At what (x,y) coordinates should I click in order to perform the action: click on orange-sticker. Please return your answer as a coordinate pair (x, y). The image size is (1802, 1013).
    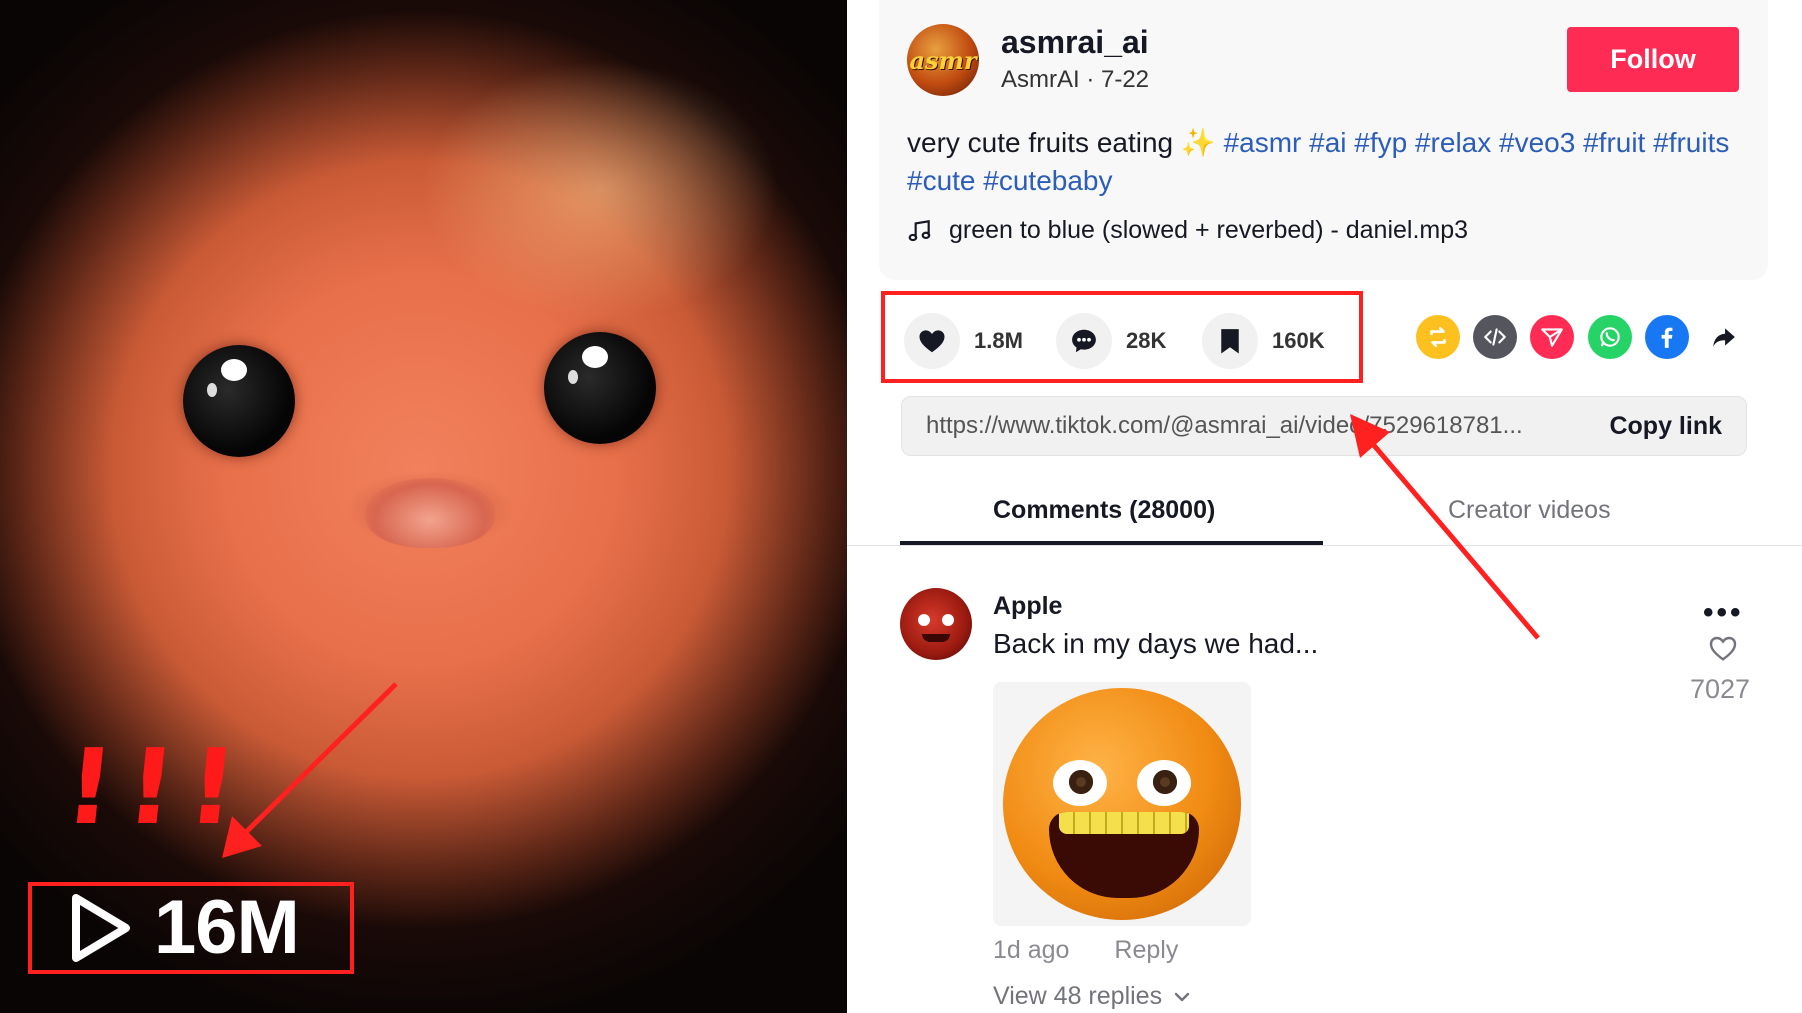
    Looking at the image, I should click on (1122, 804).